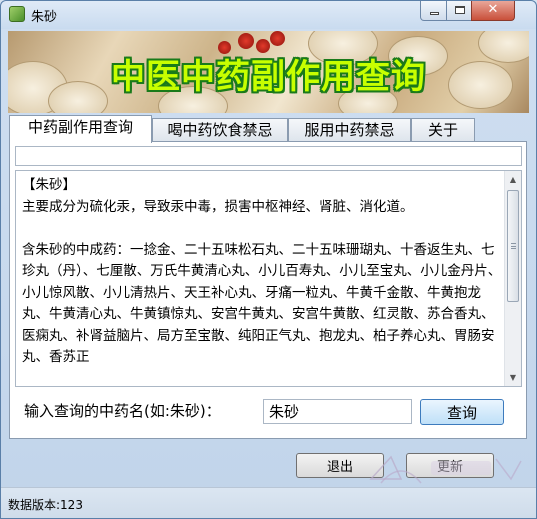 The height and width of the screenshot is (519, 537). What do you see at coordinates (122, 411) in the screenshot?
I see `query-label: 输入查询的中药名(如:朱砂)：` at bounding box center [122, 411].